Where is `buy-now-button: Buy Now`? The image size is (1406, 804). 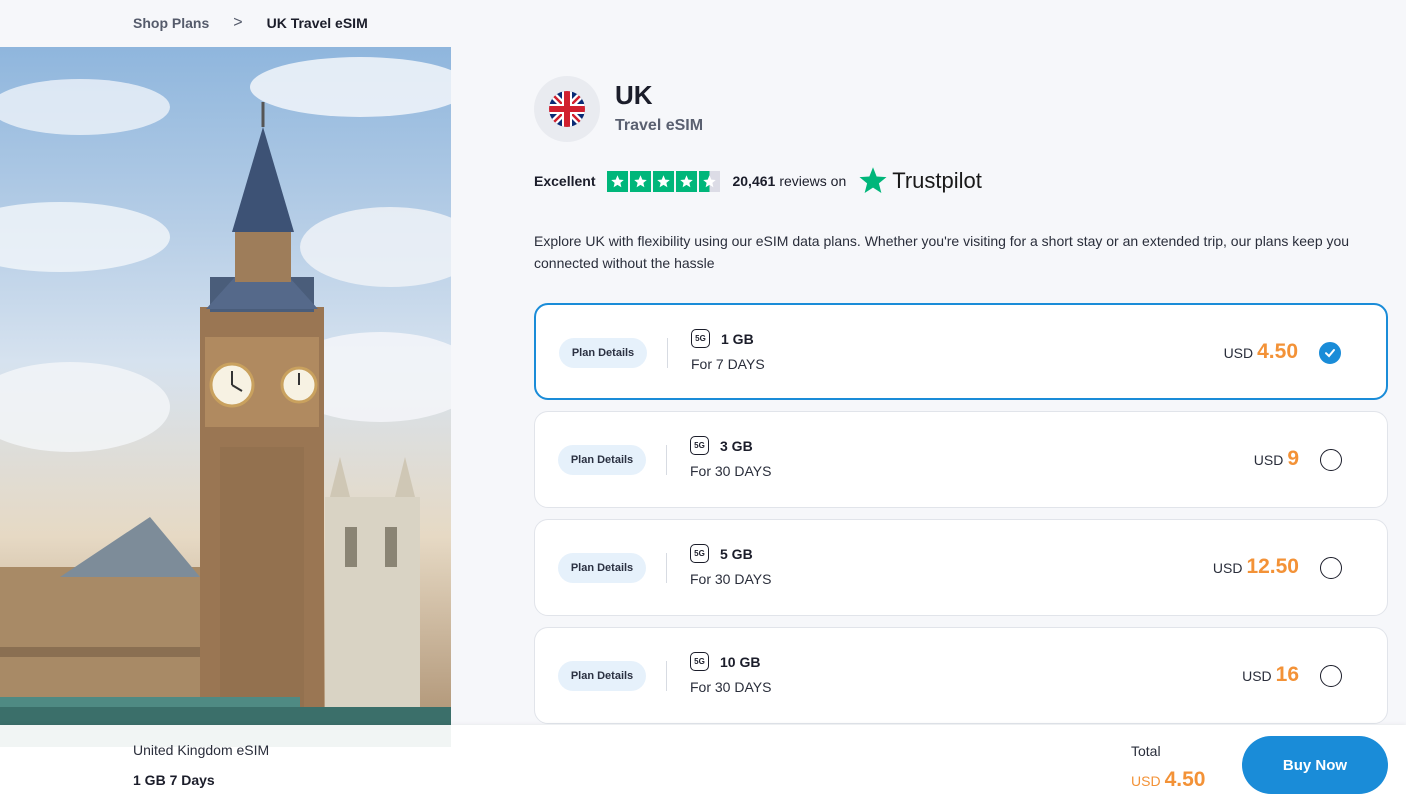
buy-now-button: Buy Now is located at coordinates (1315, 765).